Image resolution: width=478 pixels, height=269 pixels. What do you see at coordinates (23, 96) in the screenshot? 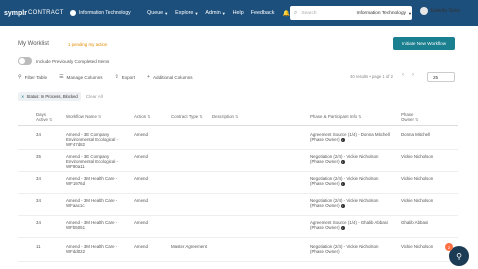
I see `close-icon: ✕` at bounding box center [23, 96].